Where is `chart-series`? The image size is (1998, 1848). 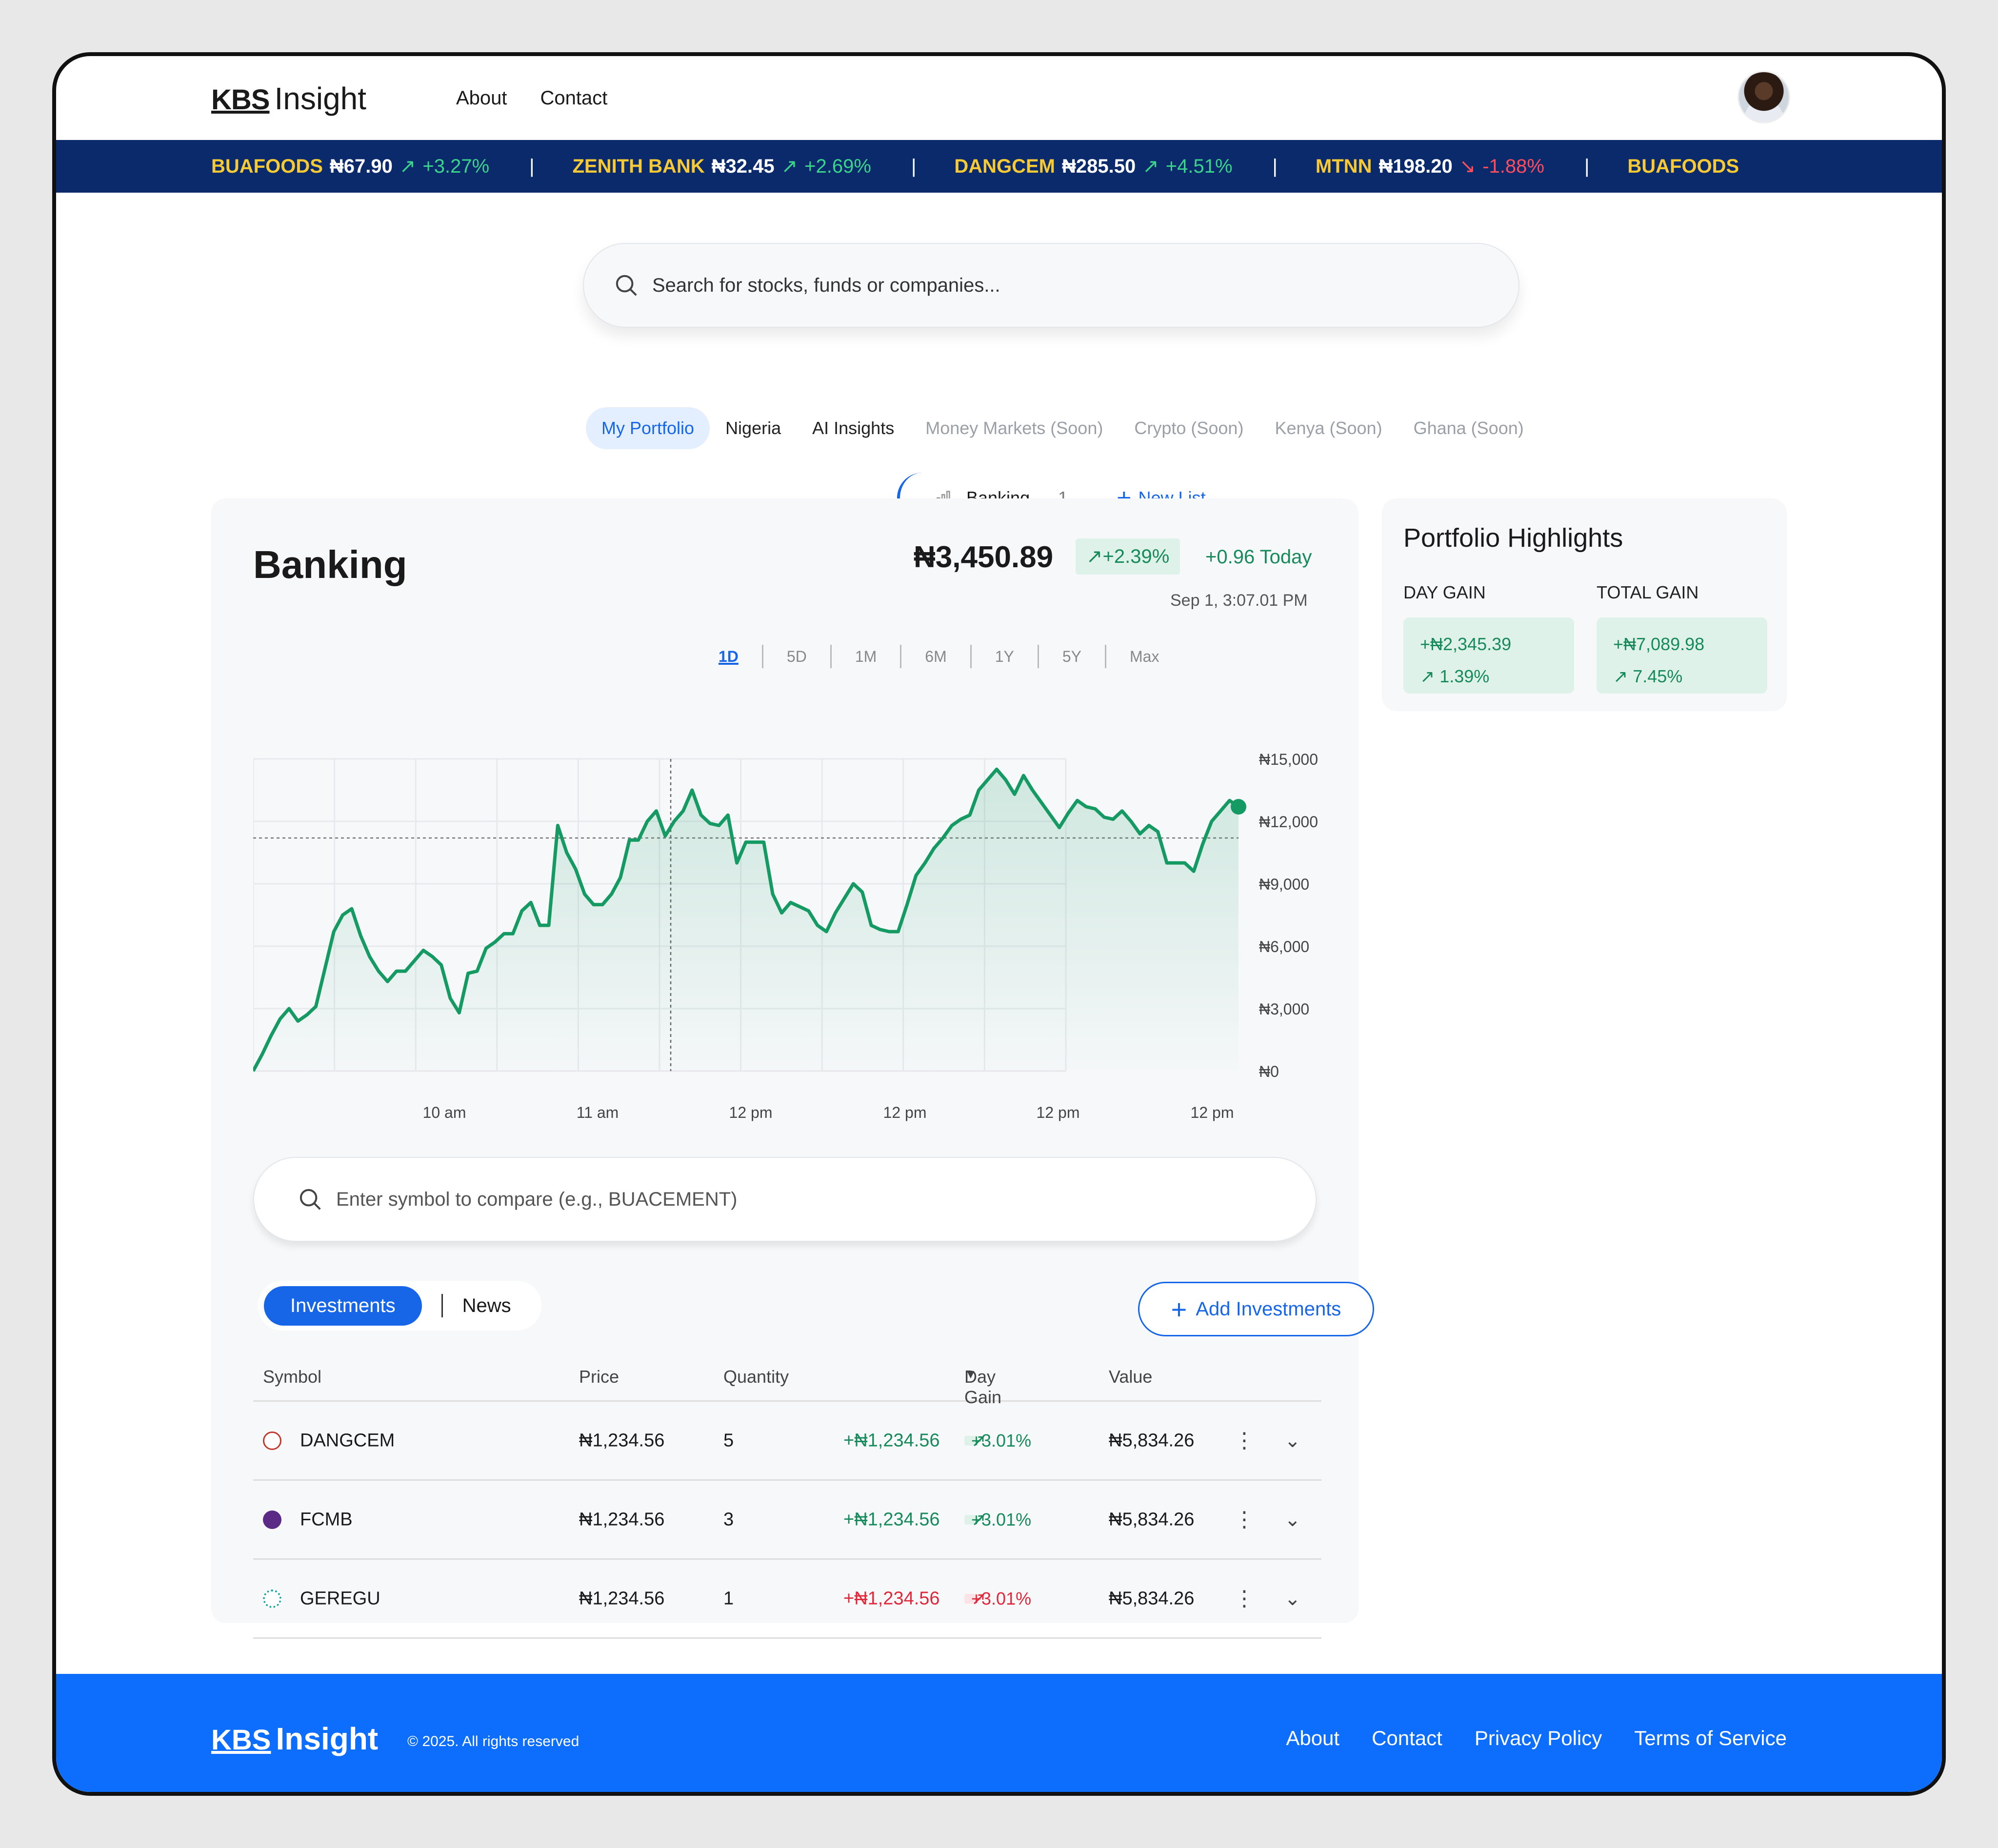 chart-series is located at coordinates (749, 919).